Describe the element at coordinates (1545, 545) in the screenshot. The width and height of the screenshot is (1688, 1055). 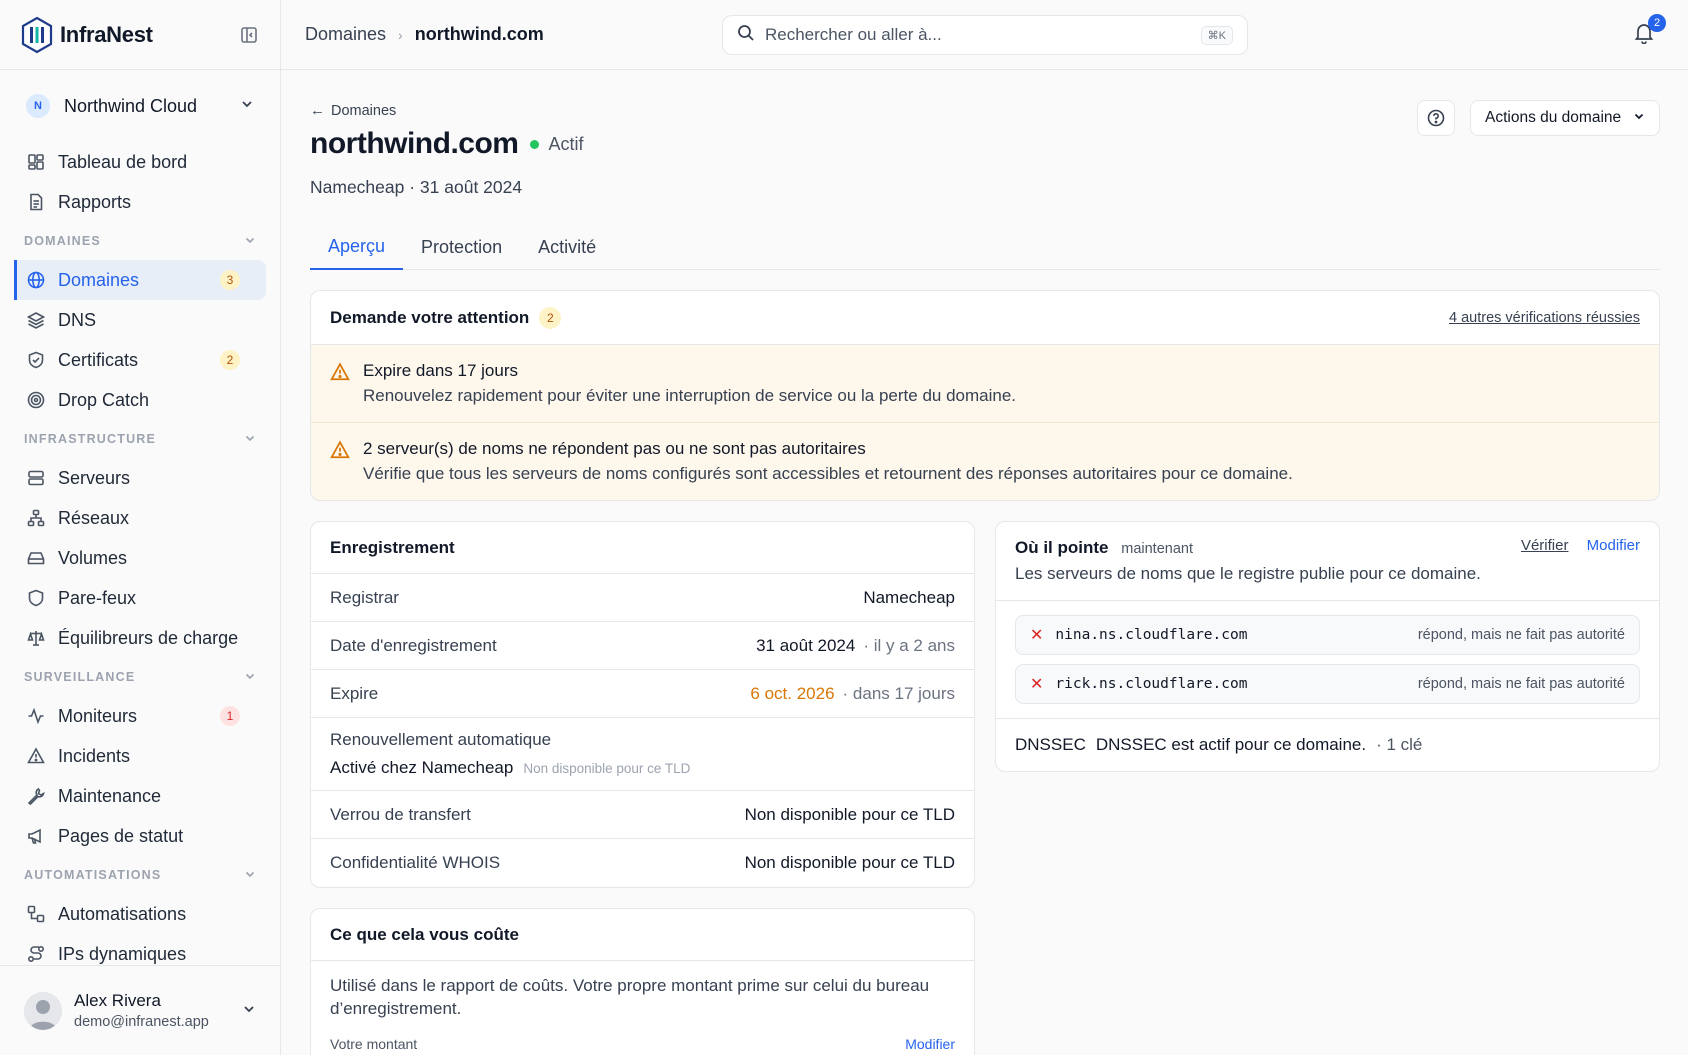
I see `verify-link: Vérifier` at that location.